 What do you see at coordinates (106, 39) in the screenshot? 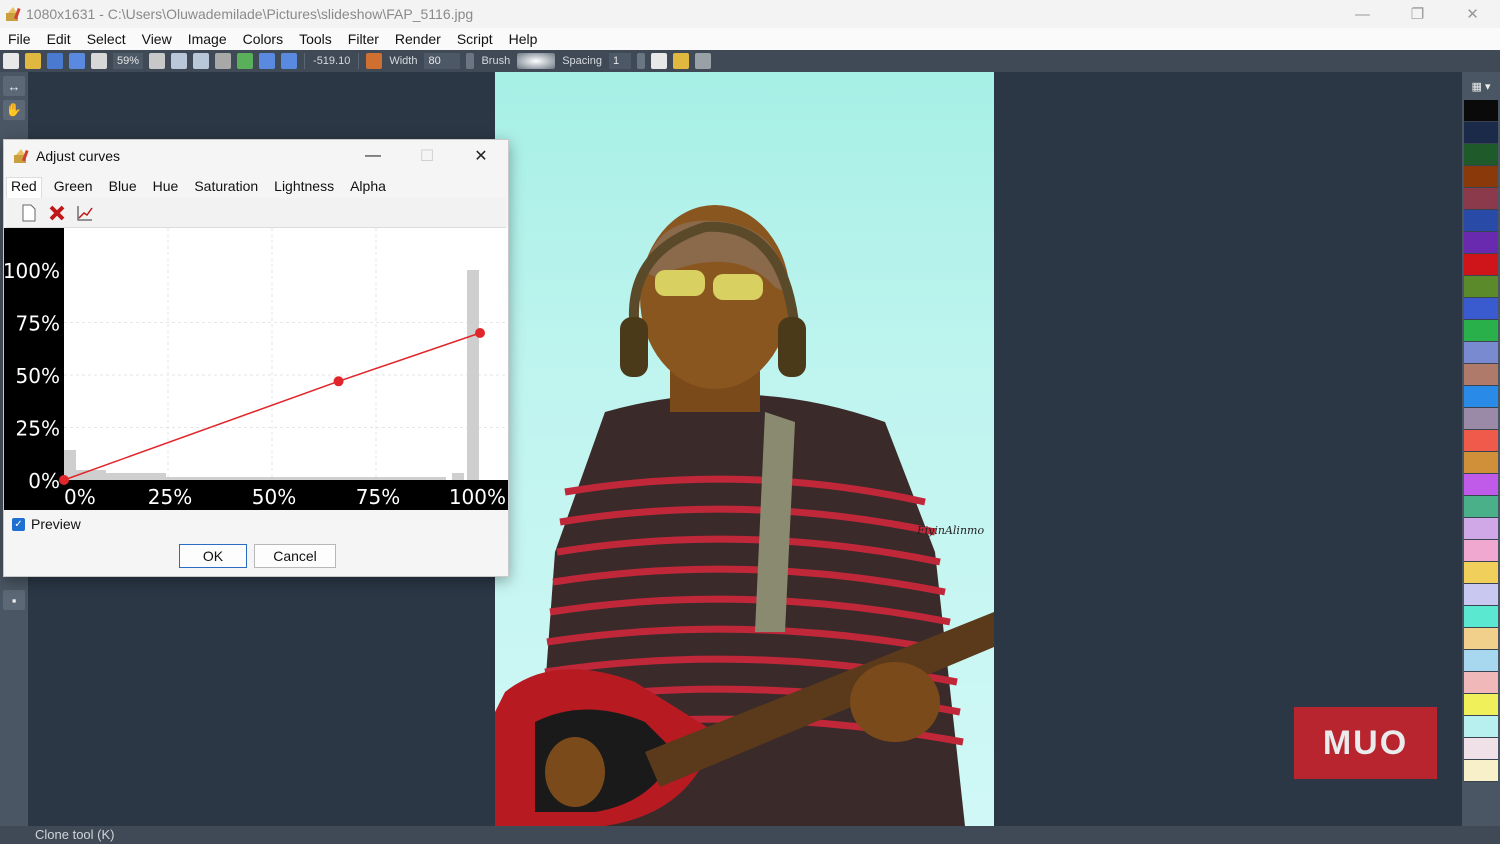
I see `menu-select: Select` at bounding box center [106, 39].